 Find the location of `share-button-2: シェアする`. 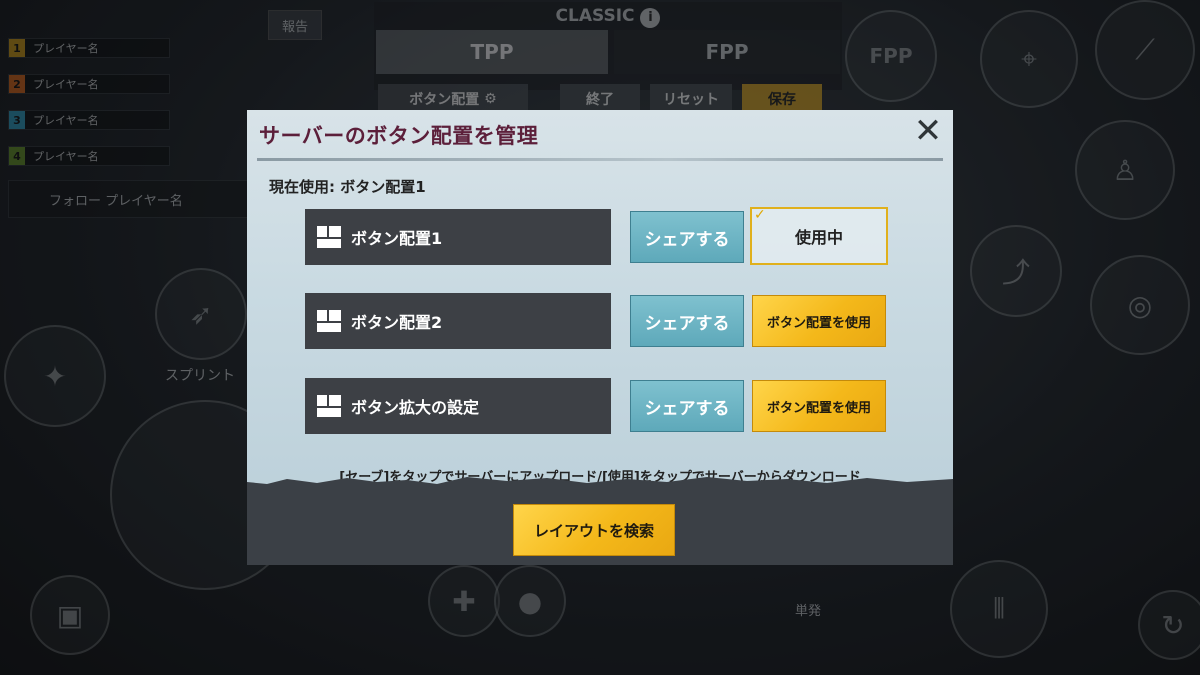

share-button-2: シェアする is located at coordinates (687, 321).